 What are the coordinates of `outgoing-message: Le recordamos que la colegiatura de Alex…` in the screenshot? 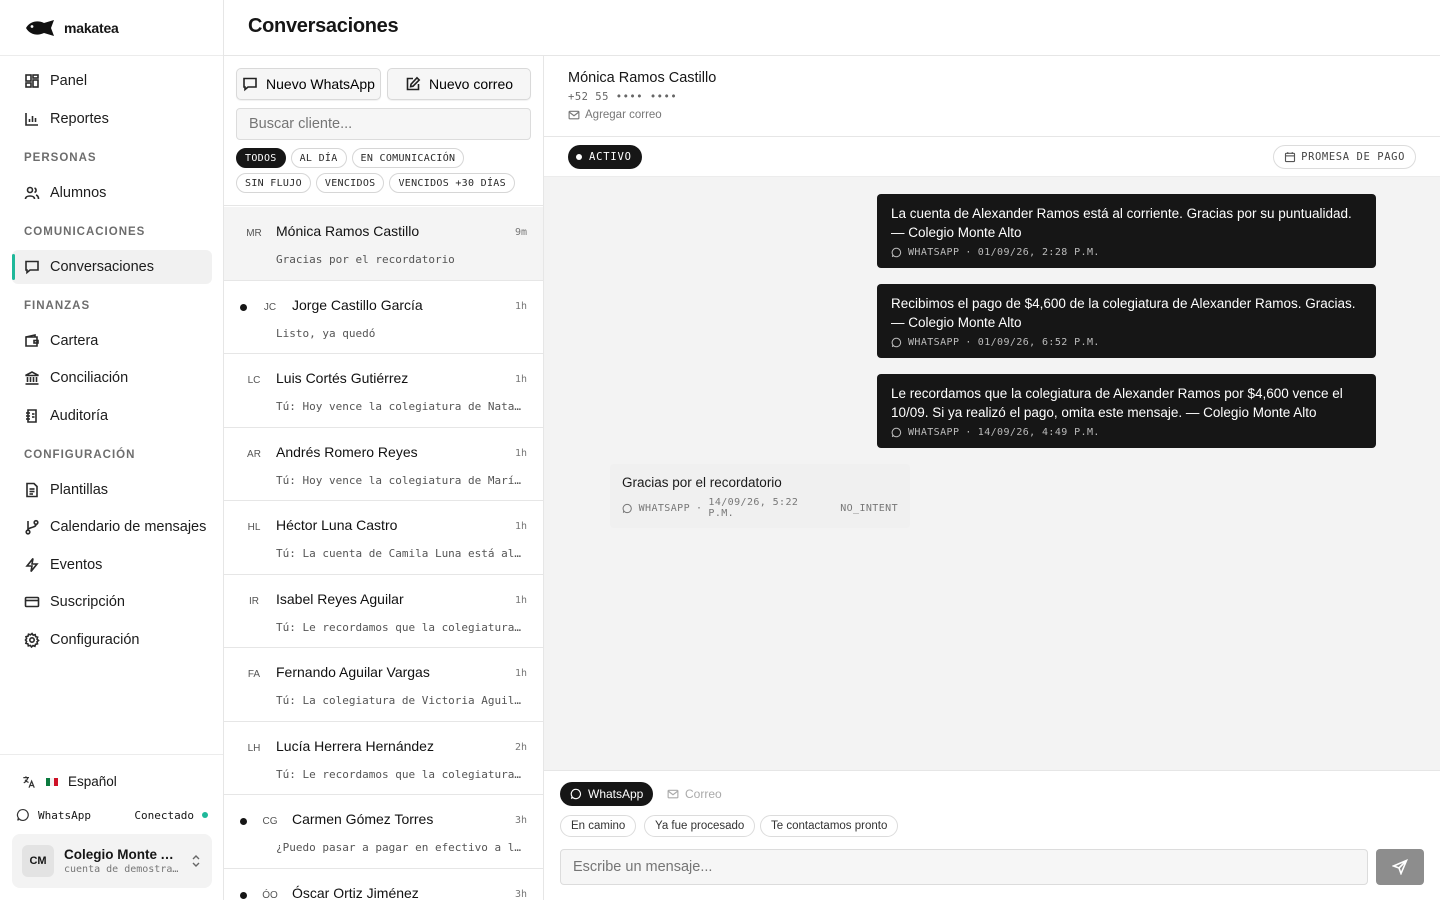 It's located at (1126, 411).